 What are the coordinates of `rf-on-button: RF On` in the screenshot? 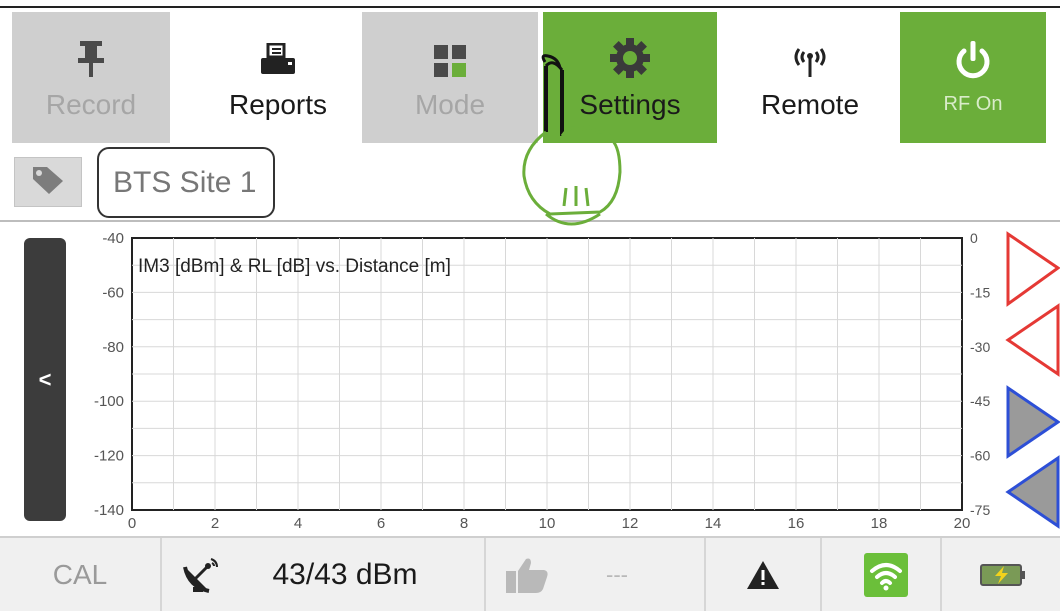 It's located at (973, 77).